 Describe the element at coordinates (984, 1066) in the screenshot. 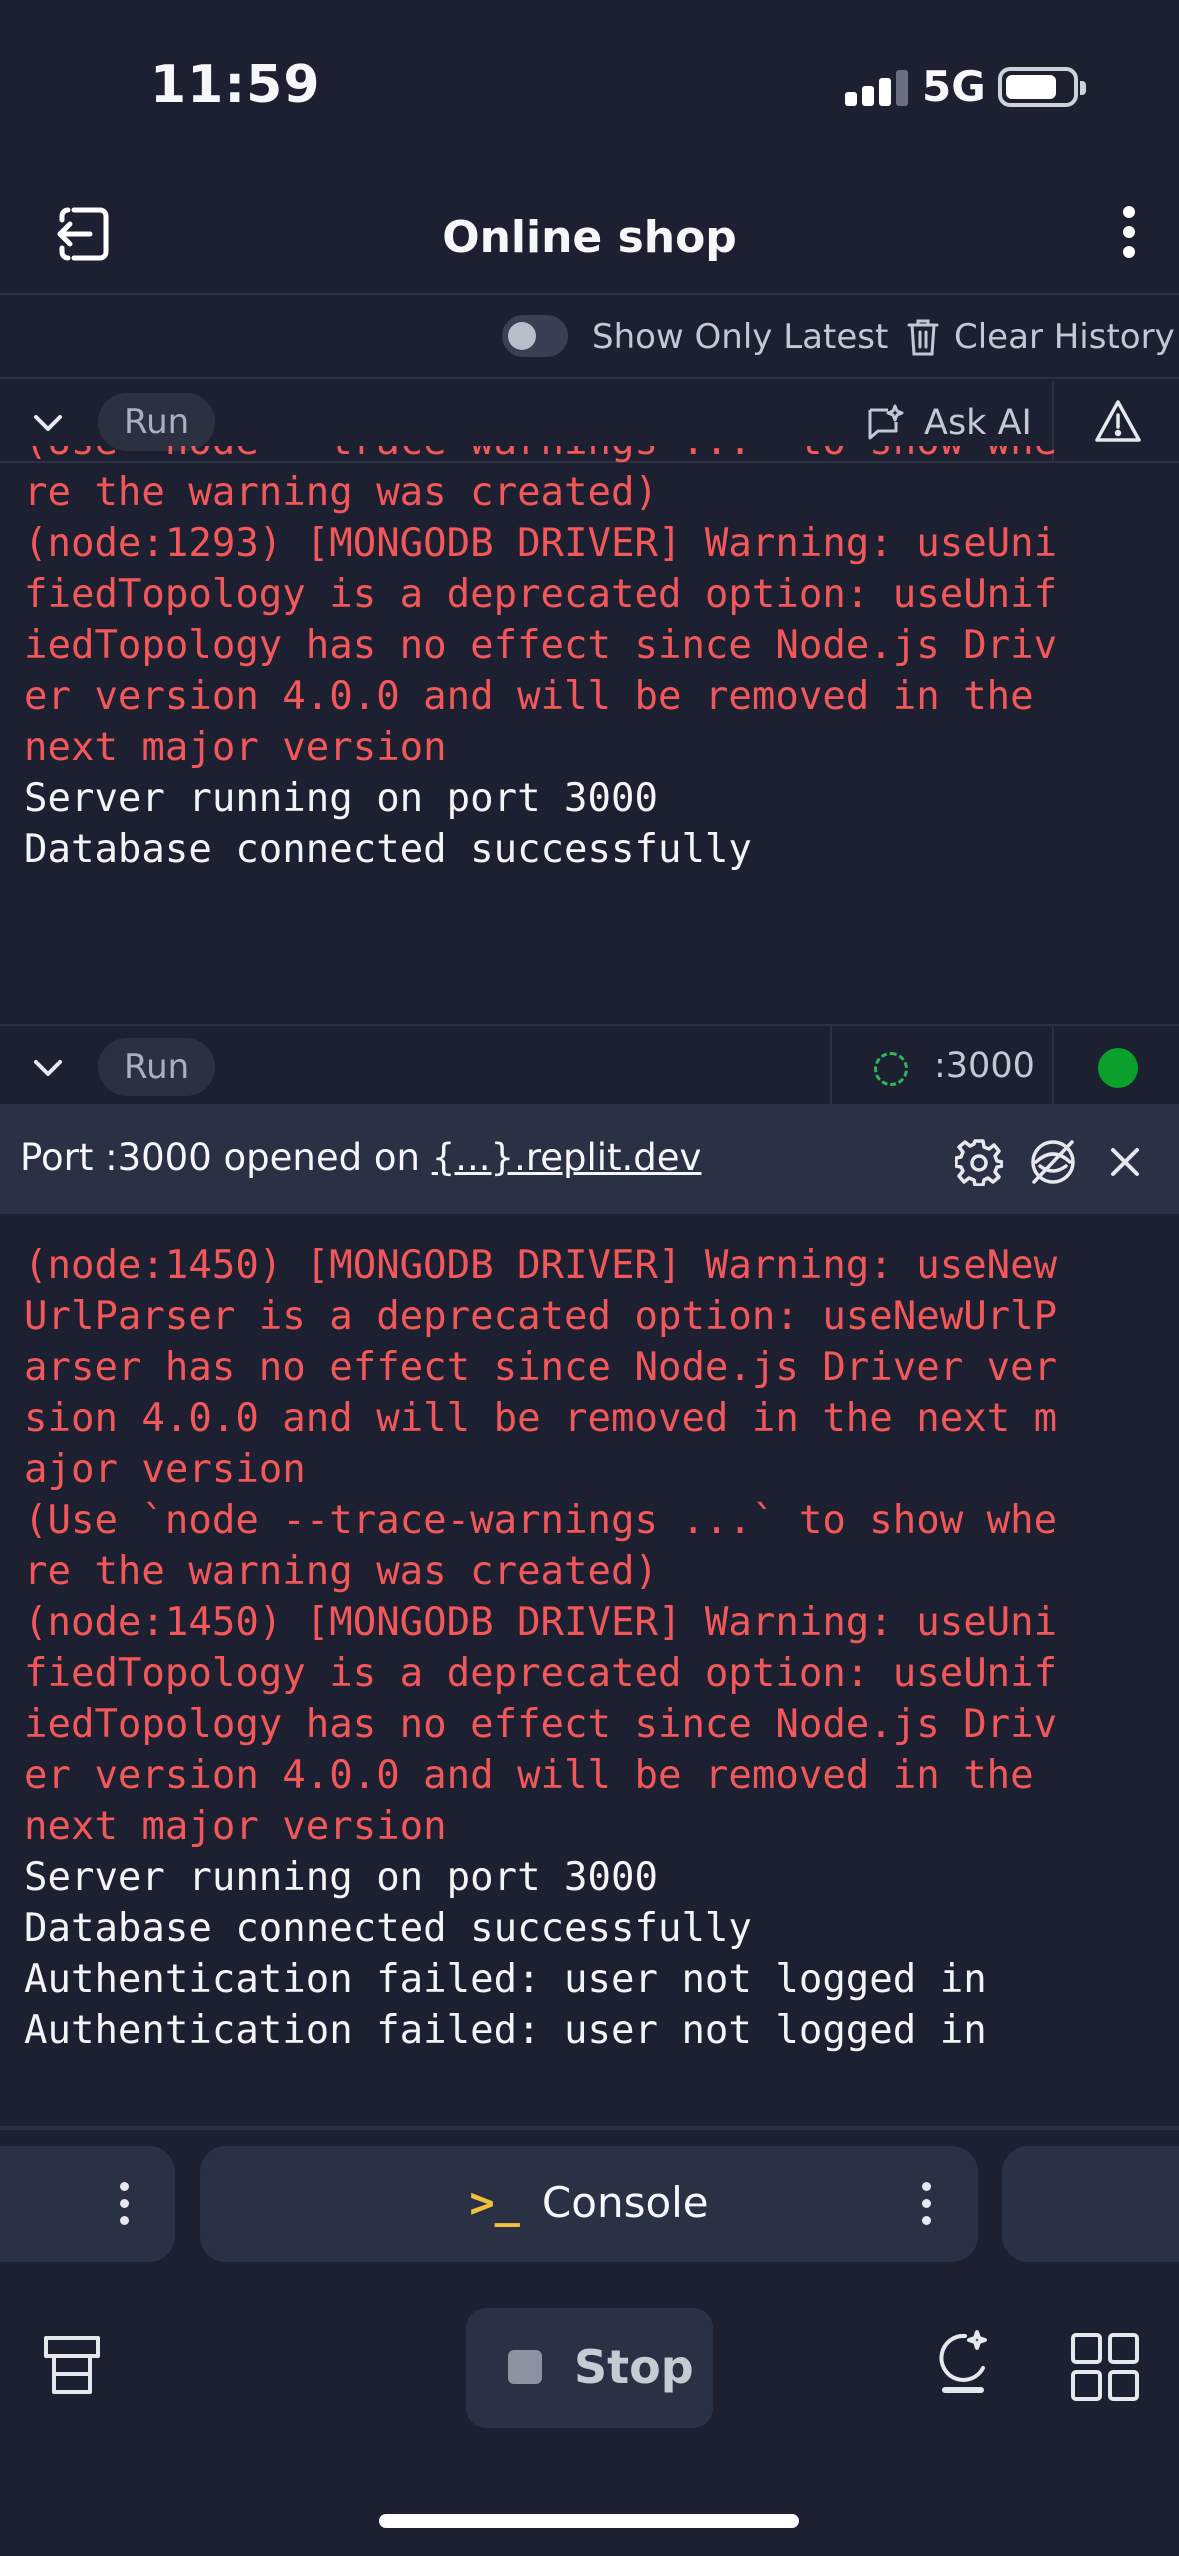

I see `port-indicator: :3000` at that location.